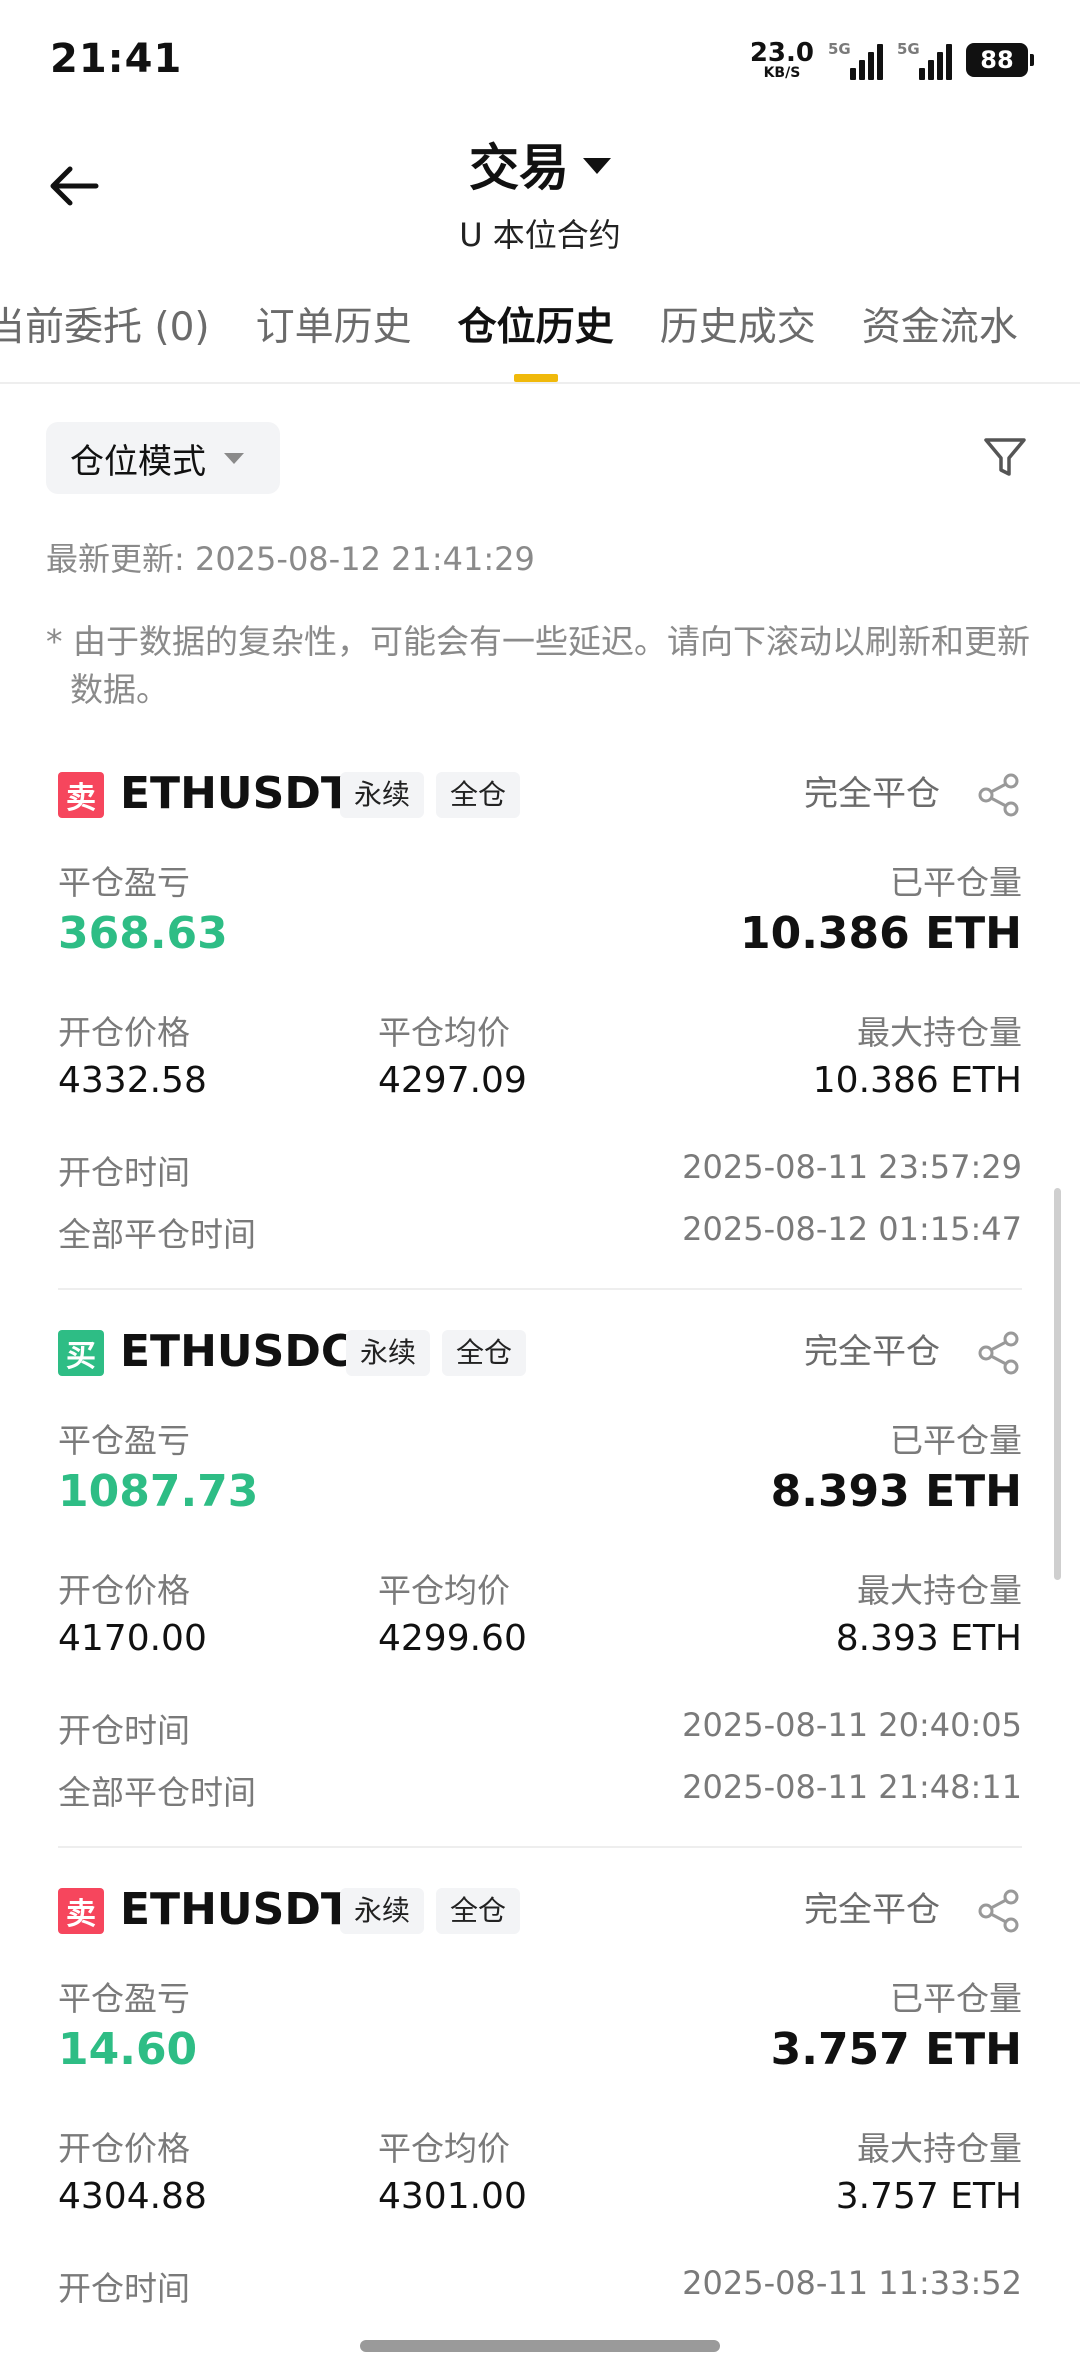  I want to click on sim2-label: 5G, so click(908, 49).